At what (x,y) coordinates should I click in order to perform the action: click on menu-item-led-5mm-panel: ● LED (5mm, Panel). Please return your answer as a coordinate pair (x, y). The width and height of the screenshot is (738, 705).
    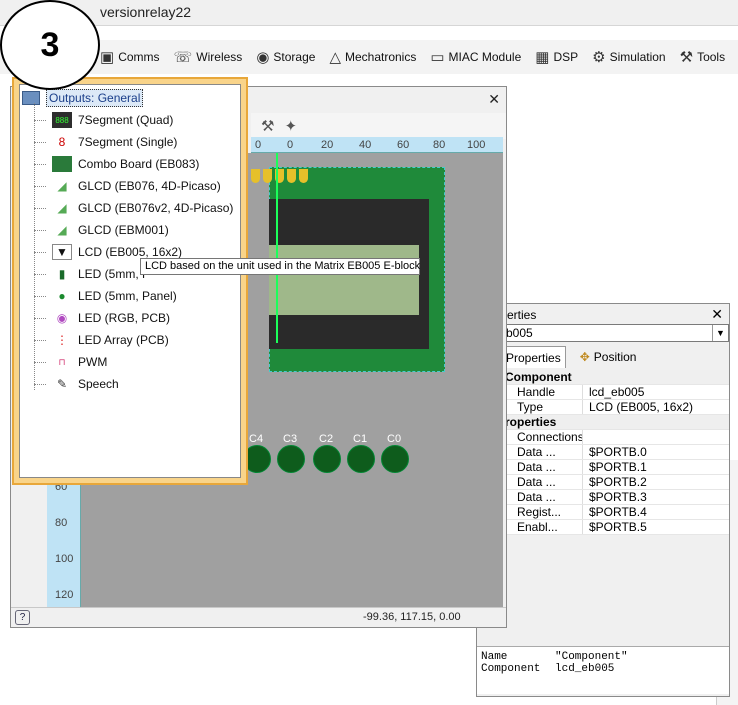
    Looking at the image, I should click on (105, 296).